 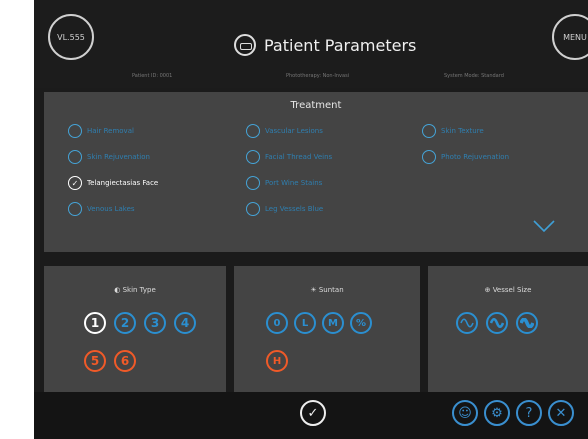 I want to click on vessel-size-small-button, so click(x=467, y=323).